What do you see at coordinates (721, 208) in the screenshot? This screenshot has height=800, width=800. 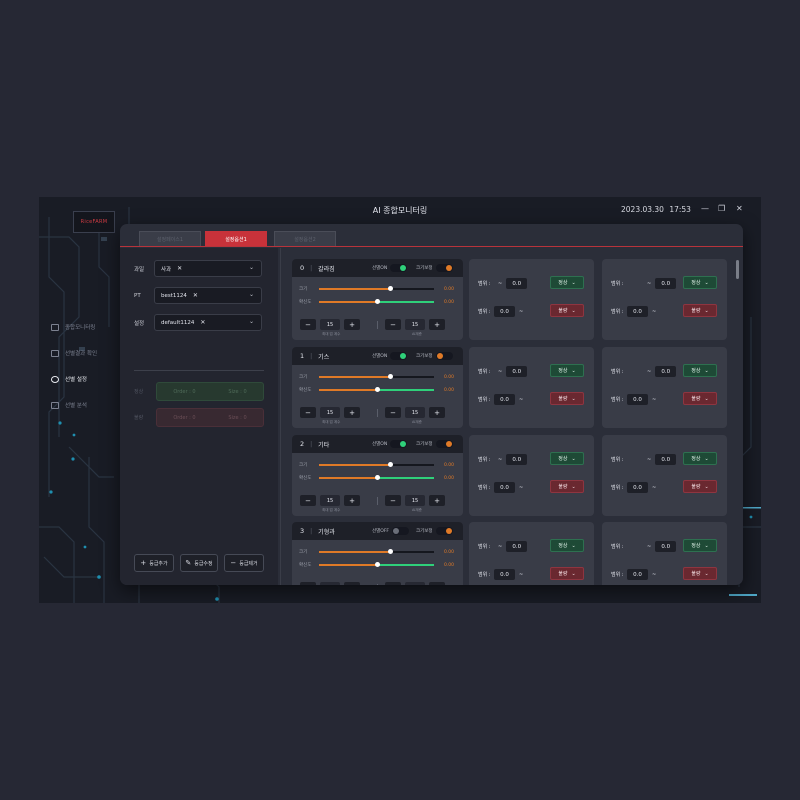 I see `restore-button: ❐` at bounding box center [721, 208].